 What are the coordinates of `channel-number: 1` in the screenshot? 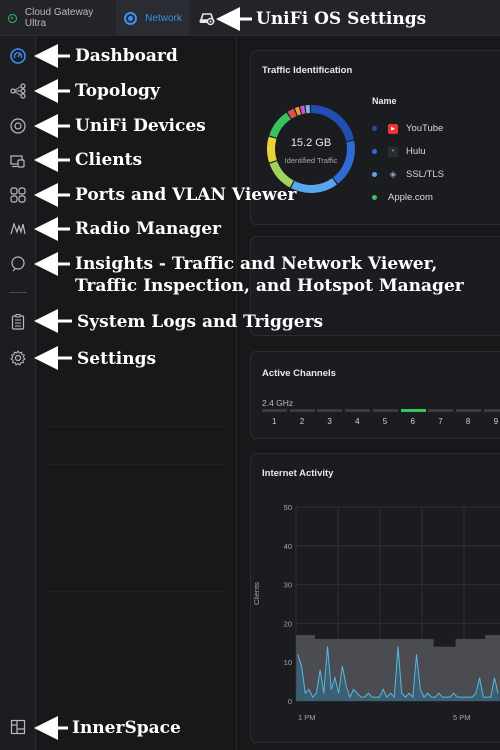 It's located at (274, 421).